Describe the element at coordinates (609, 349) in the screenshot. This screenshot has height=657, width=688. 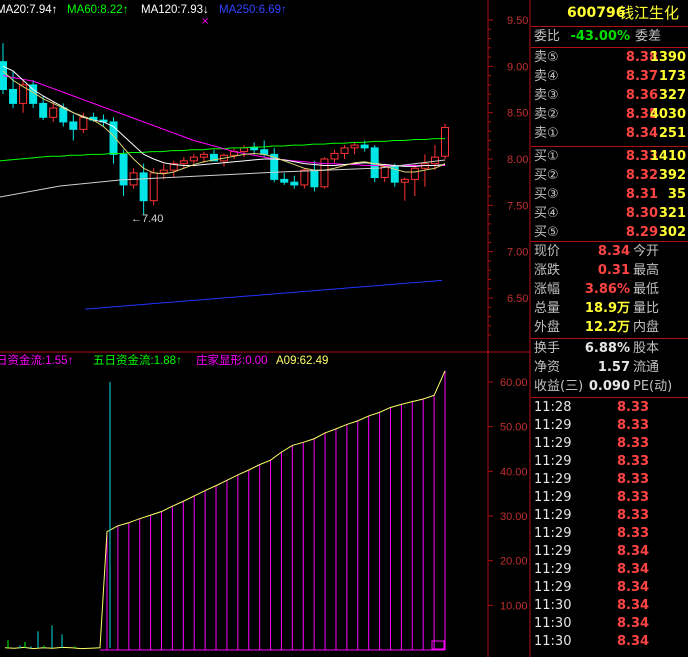
I see `stat-row: 换手 6.88% 股本` at that location.